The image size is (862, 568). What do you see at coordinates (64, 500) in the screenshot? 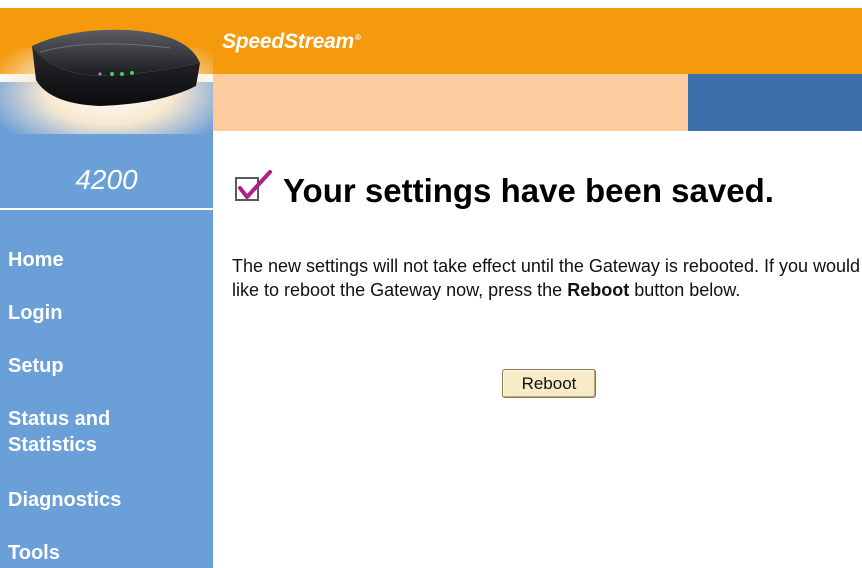
I see `nav-diagnostics: Diagnostics` at bounding box center [64, 500].